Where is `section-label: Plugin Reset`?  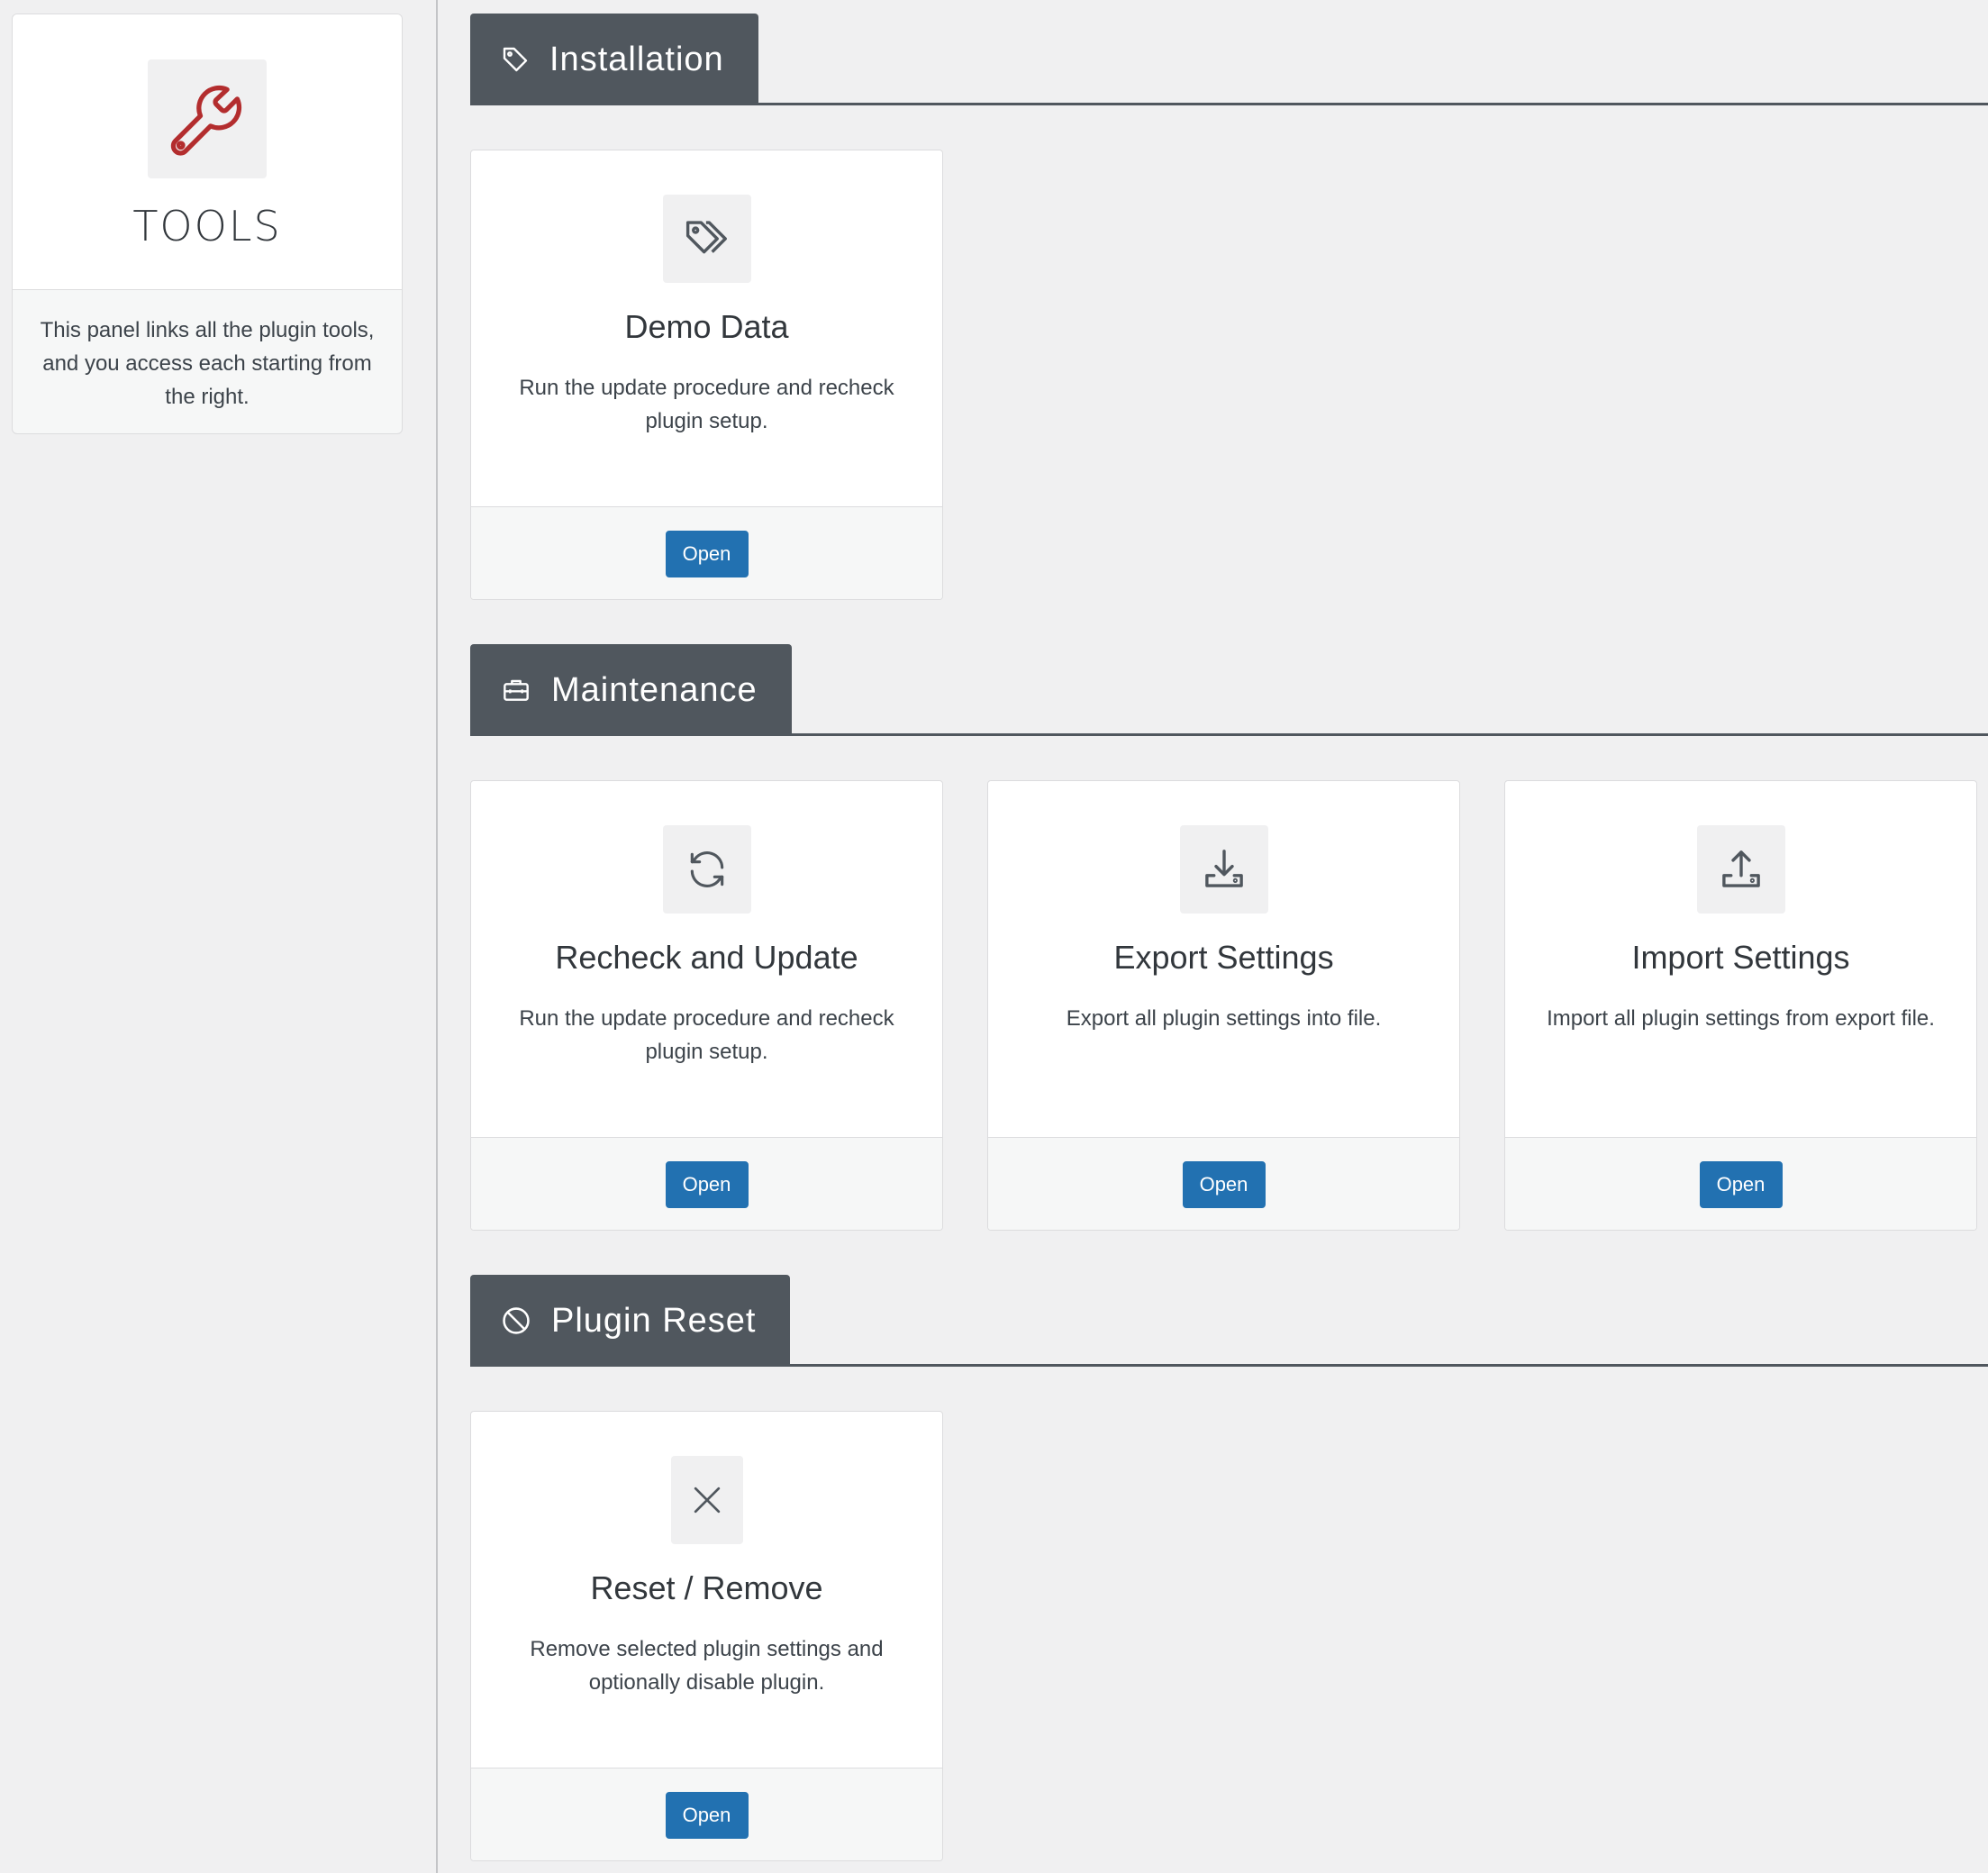
section-label: Plugin Reset is located at coordinates (654, 1320).